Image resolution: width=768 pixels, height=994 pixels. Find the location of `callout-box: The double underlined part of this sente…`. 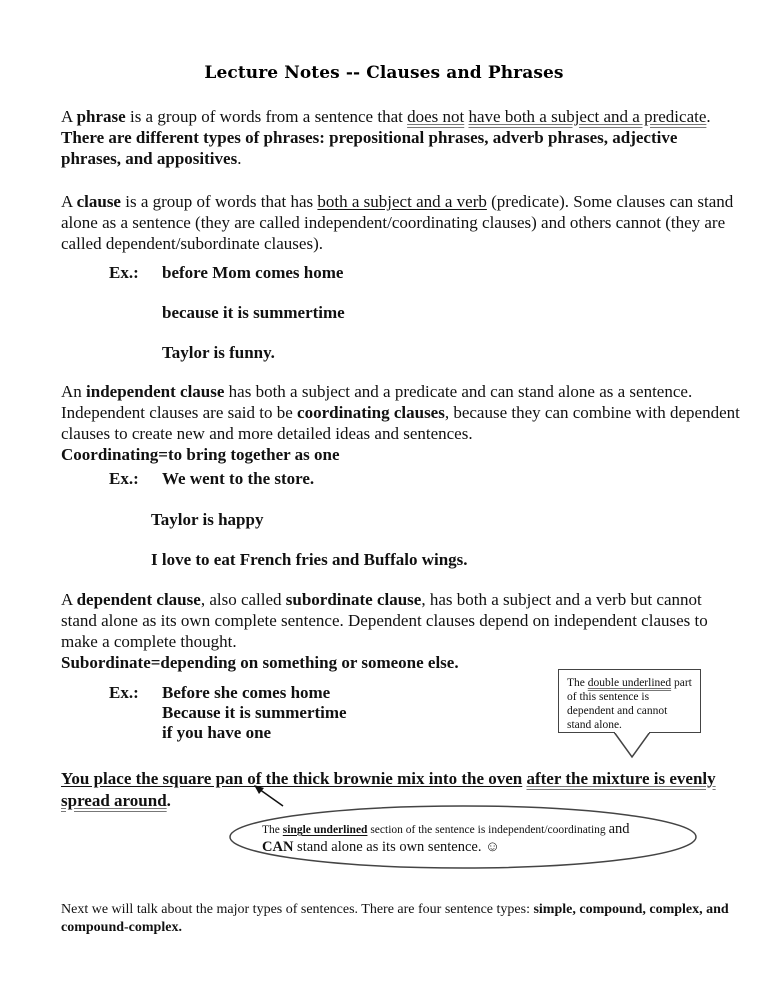

callout-box: The double underlined part of this sente… is located at coordinates (629, 701).